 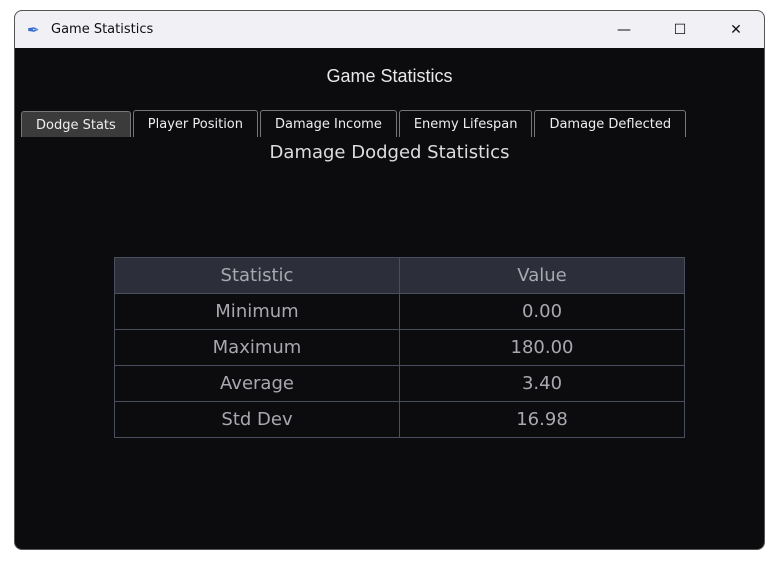 I want to click on tab-damage-deflected: Damage Deflected, so click(x=610, y=123).